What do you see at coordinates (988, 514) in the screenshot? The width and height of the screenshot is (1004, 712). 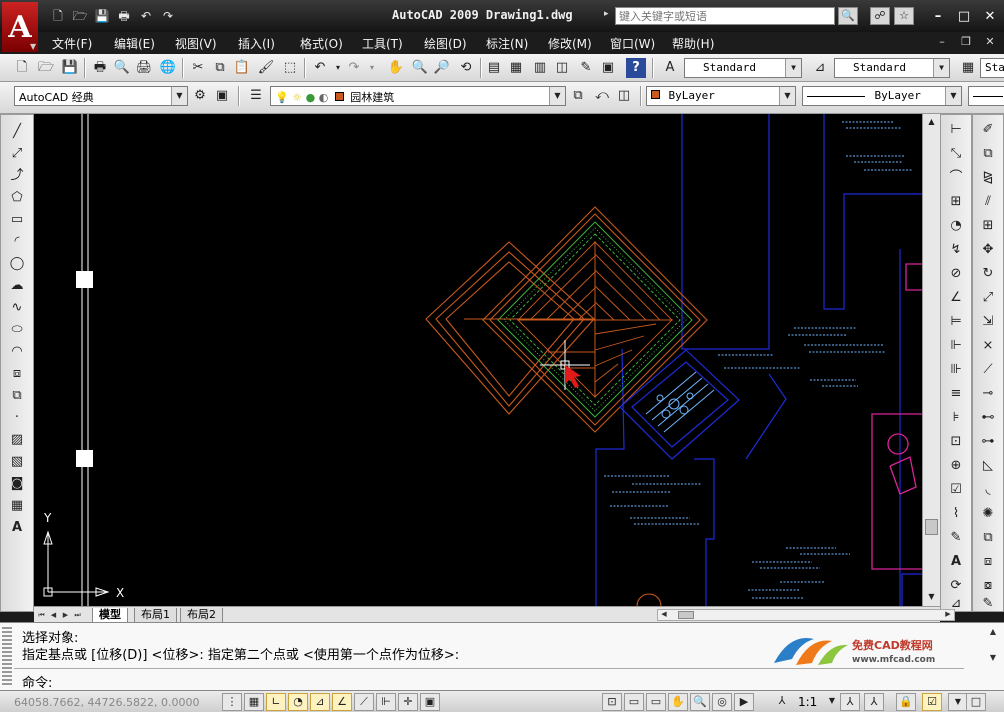 I see `explode-icon: ✺` at bounding box center [988, 514].